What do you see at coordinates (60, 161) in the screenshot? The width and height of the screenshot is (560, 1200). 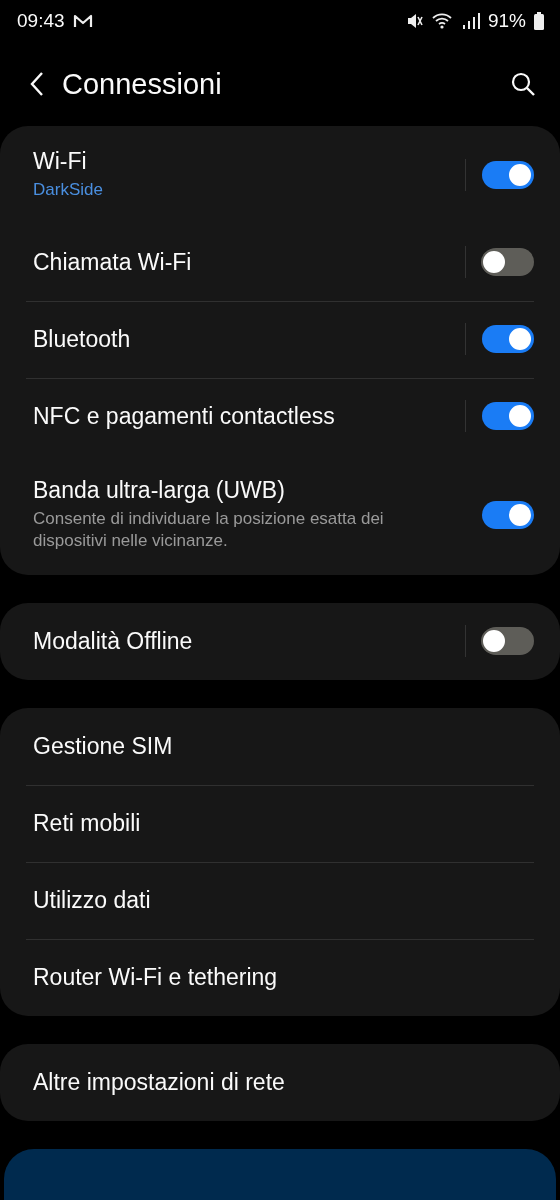 I see `setting-label: Wi-Fi` at bounding box center [60, 161].